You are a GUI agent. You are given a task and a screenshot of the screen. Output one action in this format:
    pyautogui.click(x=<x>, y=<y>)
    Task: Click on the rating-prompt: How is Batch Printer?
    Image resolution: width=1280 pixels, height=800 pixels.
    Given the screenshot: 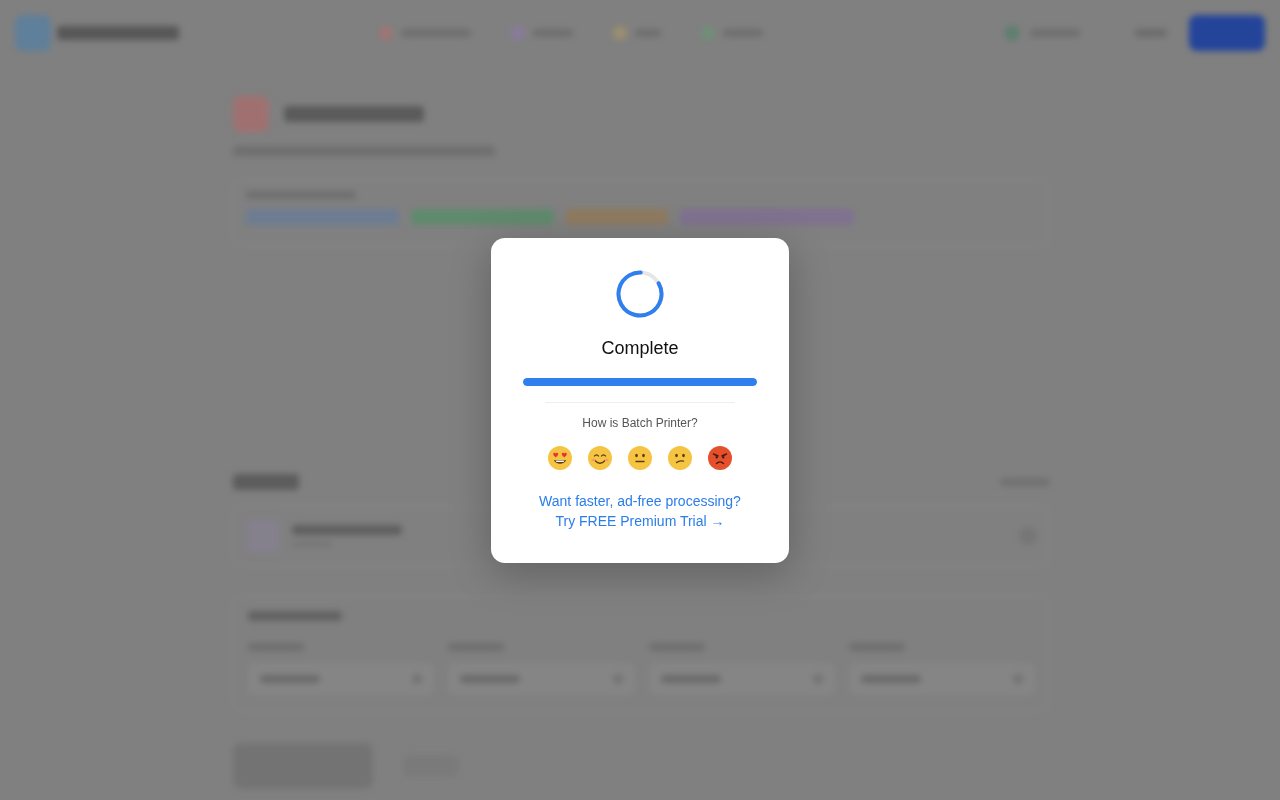 What is the action you would take?
    pyautogui.click(x=640, y=422)
    